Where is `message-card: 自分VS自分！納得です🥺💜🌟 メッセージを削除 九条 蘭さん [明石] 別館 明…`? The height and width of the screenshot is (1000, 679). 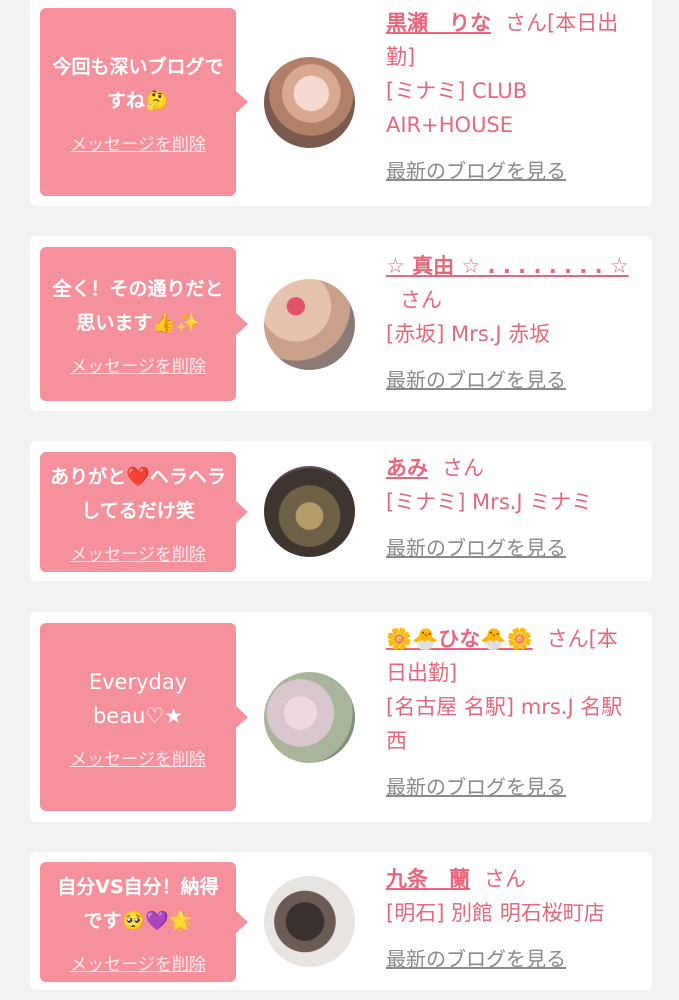
message-card: 自分VS自分！納得です🥺💜🌟 メッセージを削除 九条 蘭さん [明石] 別館 明… is located at coordinates (341, 921).